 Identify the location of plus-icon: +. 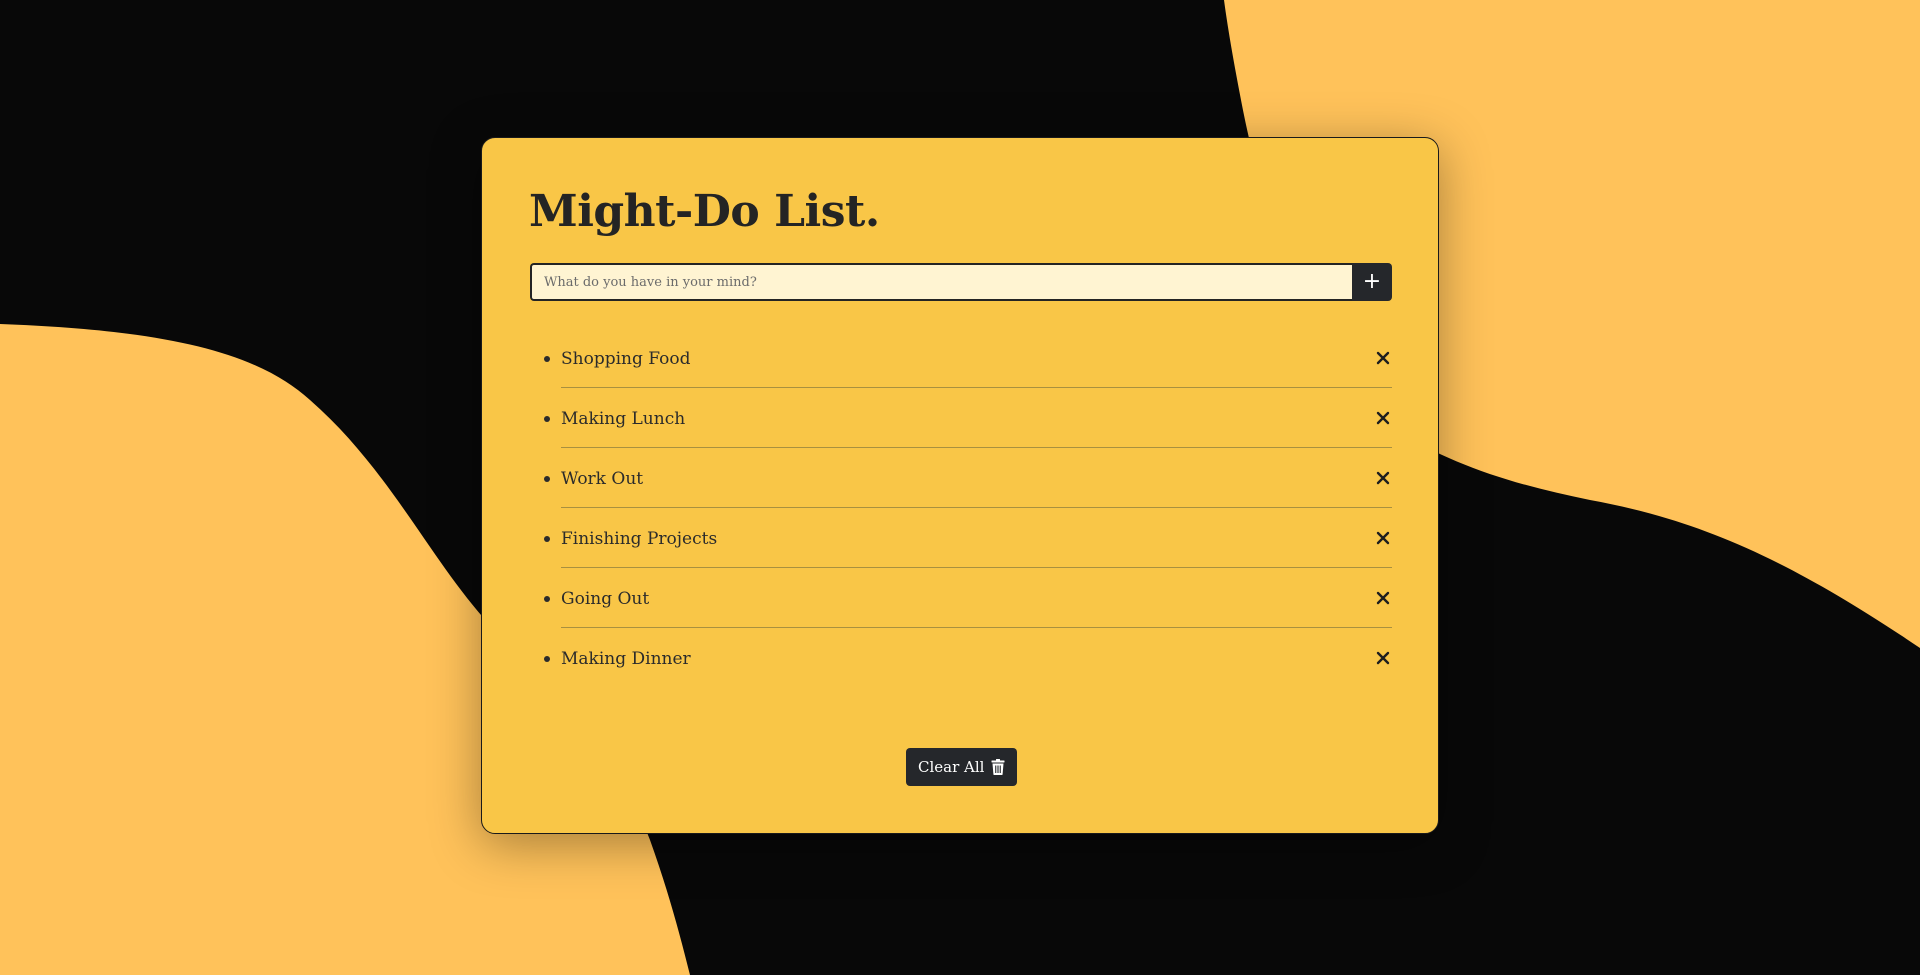
(1372, 281).